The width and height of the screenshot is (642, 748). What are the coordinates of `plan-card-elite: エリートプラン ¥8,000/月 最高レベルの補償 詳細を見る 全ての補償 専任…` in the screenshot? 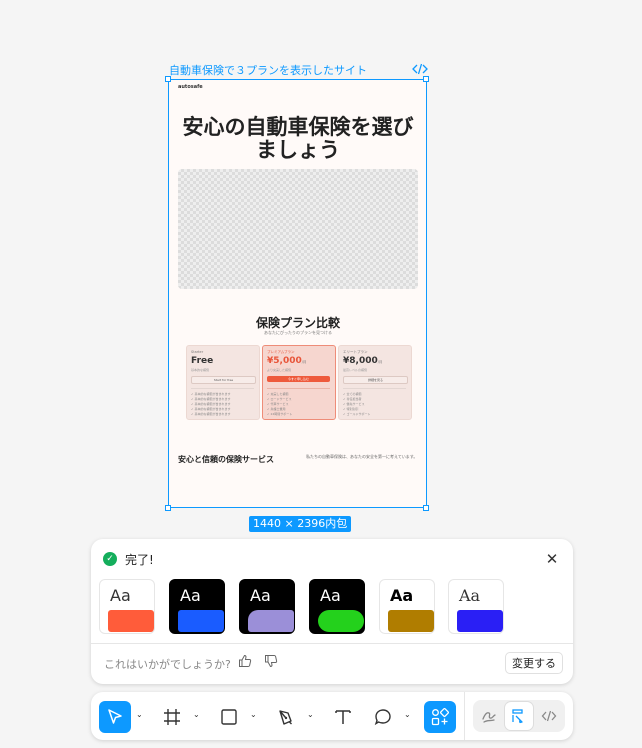 It's located at (375, 382).